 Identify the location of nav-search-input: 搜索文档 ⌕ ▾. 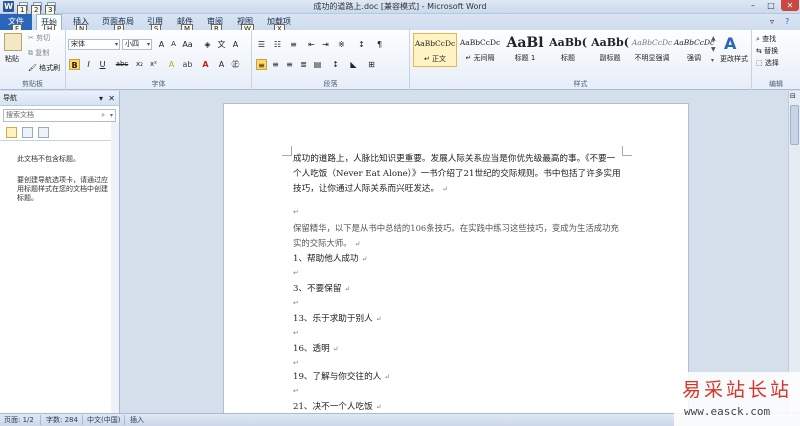
(59, 115).